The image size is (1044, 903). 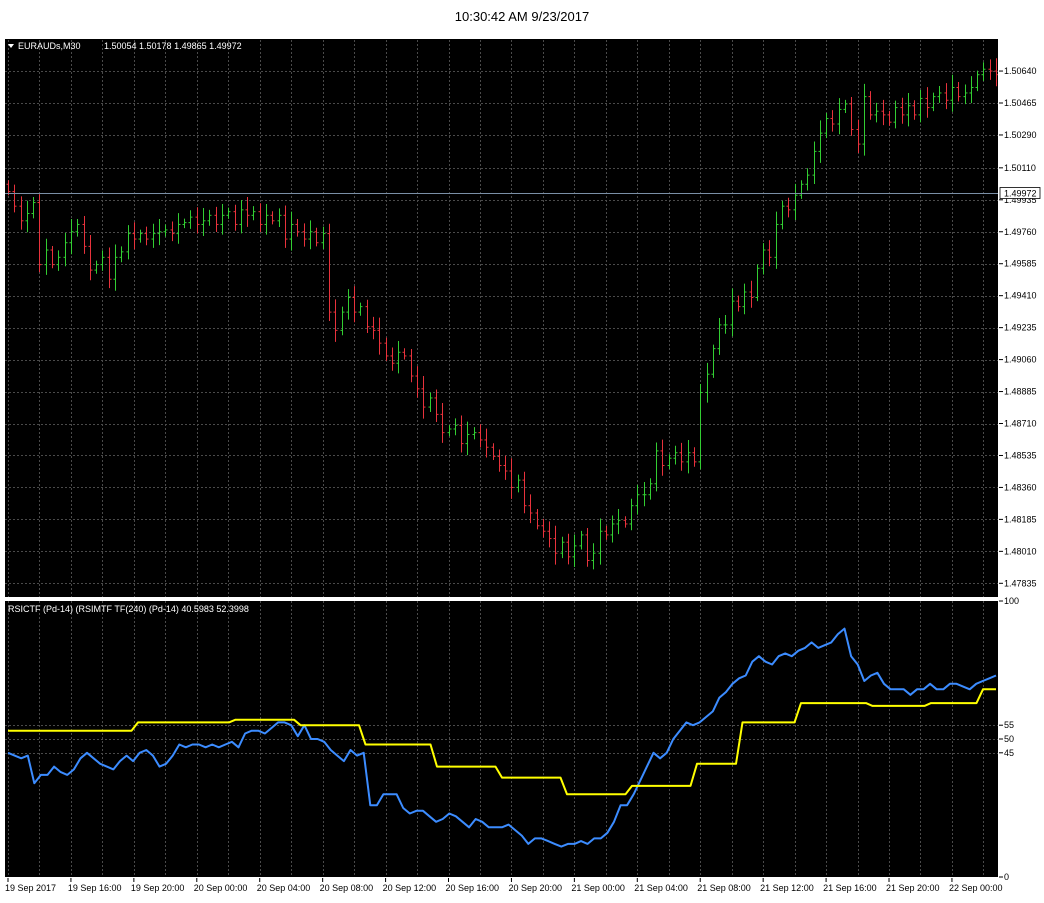 What do you see at coordinates (473, 888) in the screenshot?
I see `time-axis-label: 20 Sep 16:00` at bounding box center [473, 888].